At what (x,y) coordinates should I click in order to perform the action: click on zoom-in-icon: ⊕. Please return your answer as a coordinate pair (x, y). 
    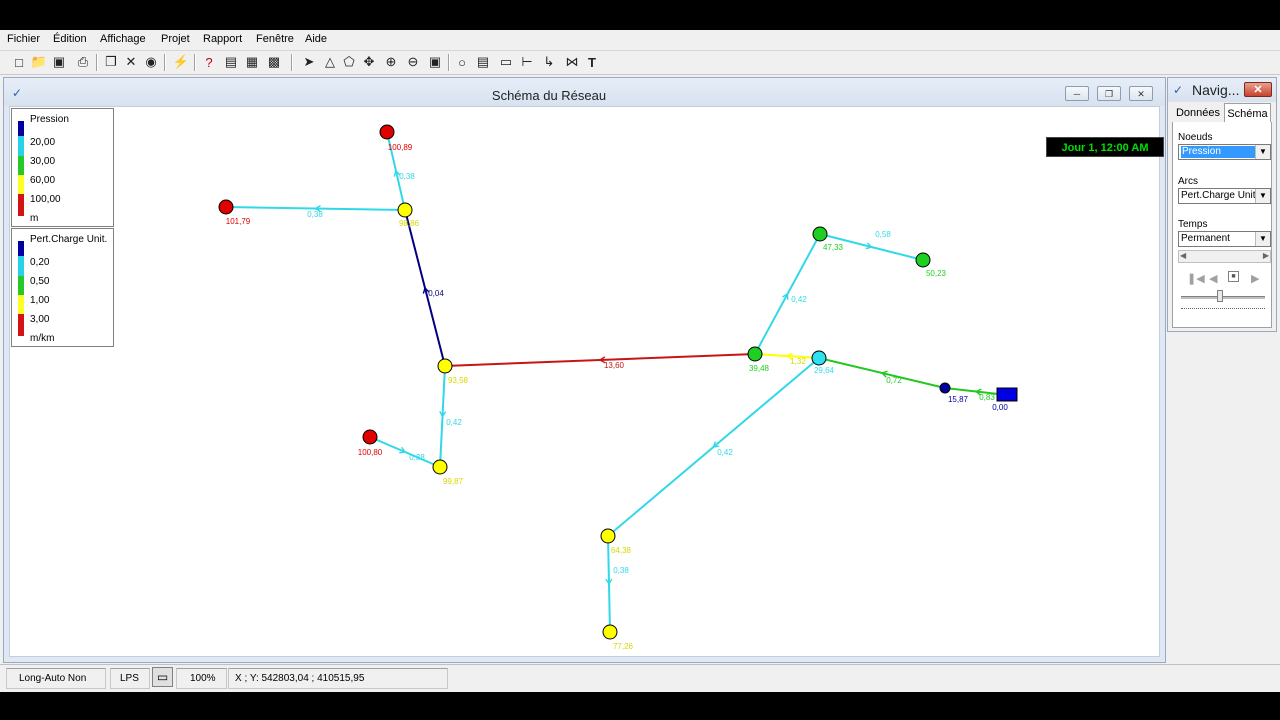
    Looking at the image, I should click on (391, 62).